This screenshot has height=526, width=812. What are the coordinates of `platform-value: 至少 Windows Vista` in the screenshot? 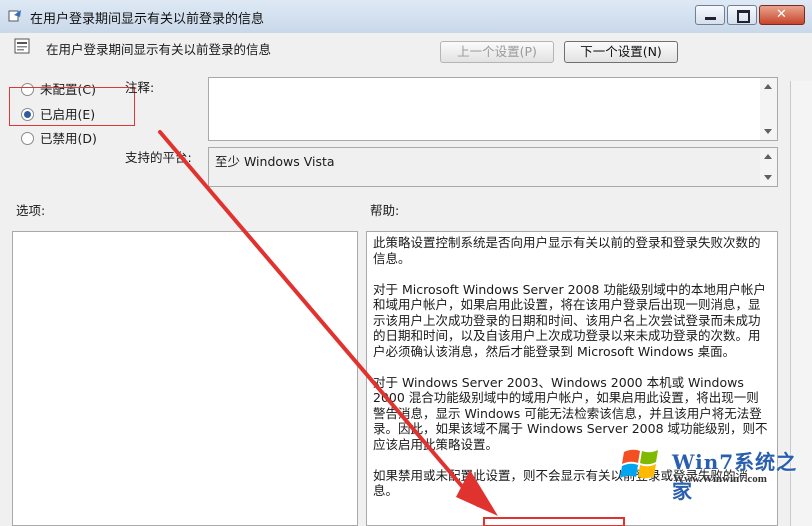 It's located at (275, 161).